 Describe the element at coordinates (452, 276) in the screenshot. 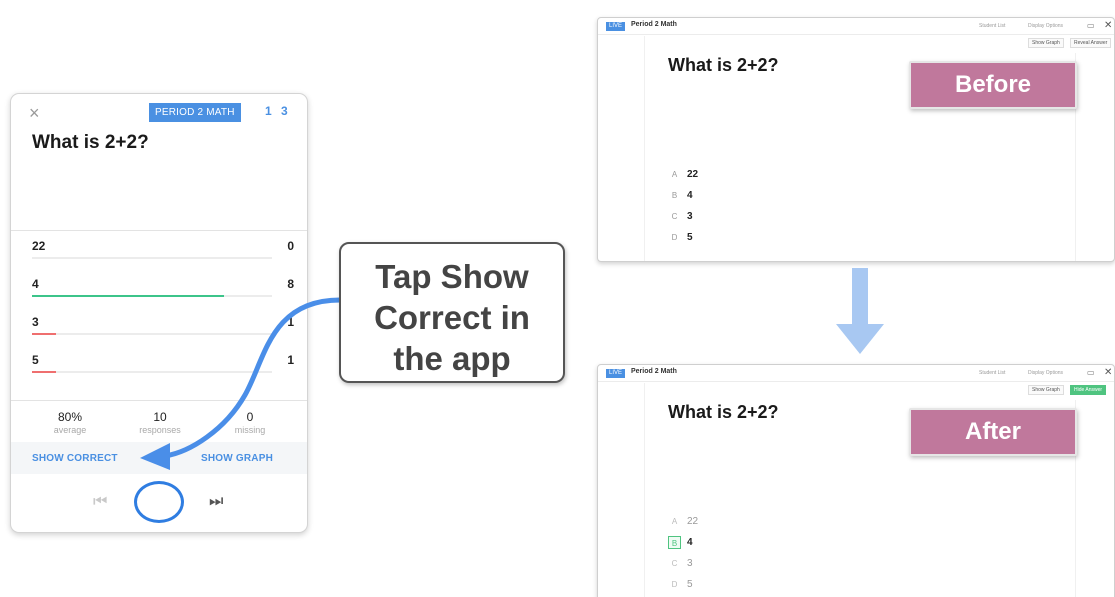

I see `callout-line: Tap Show` at that location.